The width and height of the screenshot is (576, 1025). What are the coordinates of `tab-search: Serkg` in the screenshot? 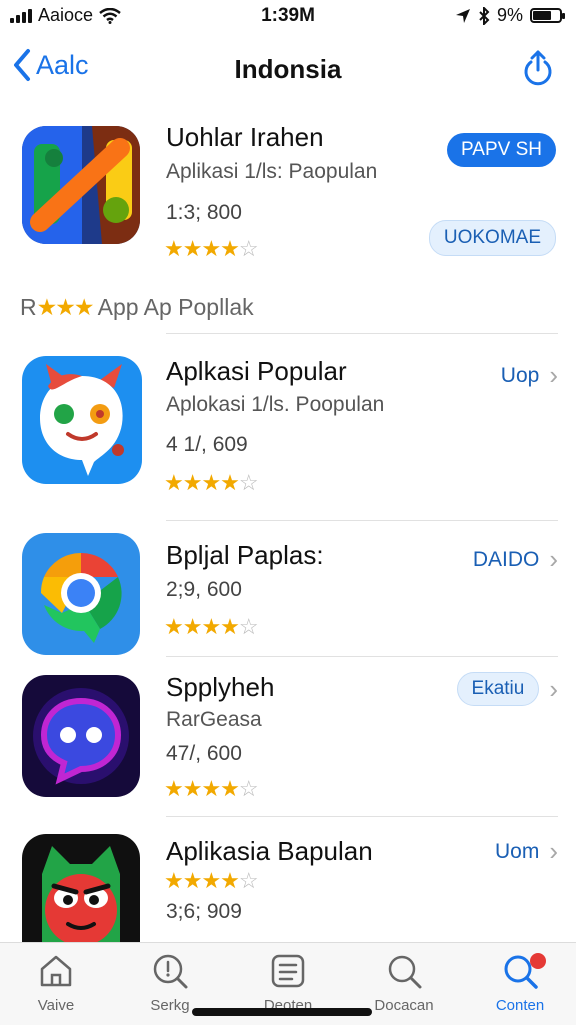 It's located at (170, 982).